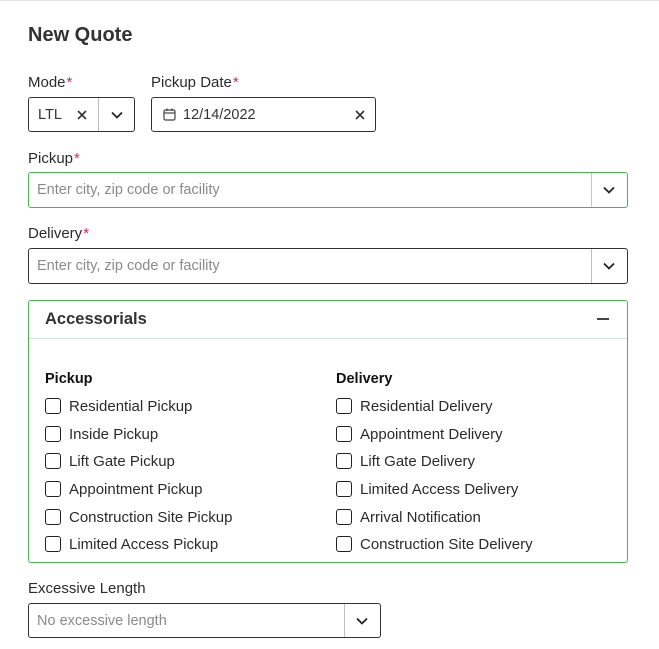 The height and width of the screenshot is (649, 659). I want to click on checkbox-inside-pickup: Inside Pickup, so click(101, 434).